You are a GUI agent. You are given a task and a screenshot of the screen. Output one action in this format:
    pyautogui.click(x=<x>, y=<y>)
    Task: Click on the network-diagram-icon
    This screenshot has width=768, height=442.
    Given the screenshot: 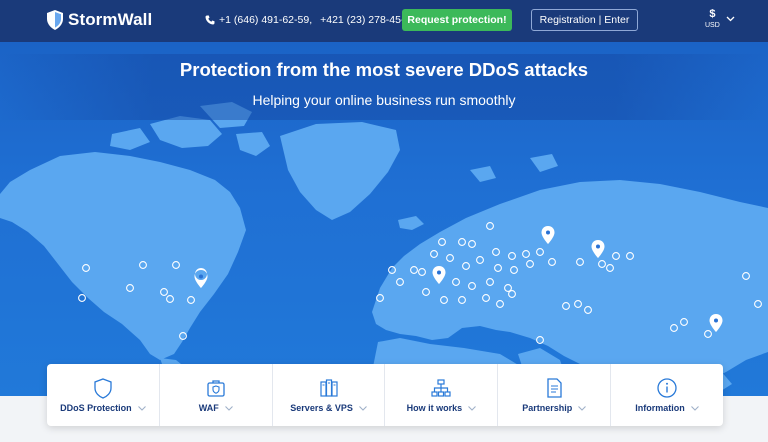 What is the action you would take?
    pyautogui.click(x=441, y=388)
    